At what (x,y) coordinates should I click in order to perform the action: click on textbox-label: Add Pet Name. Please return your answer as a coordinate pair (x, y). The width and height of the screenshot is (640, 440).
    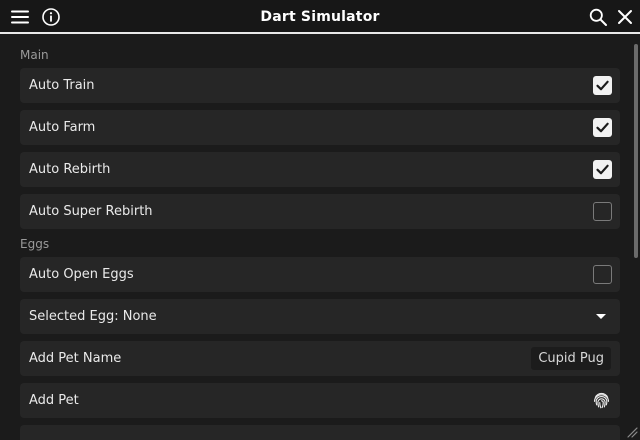
    Looking at the image, I should click on (75, 358).